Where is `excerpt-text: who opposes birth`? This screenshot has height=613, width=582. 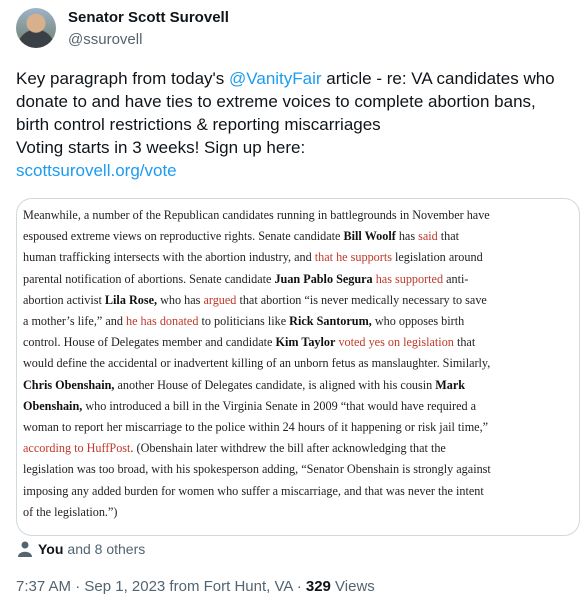 excerpt-text: who opposes birth is located at coordinates (418, 321).